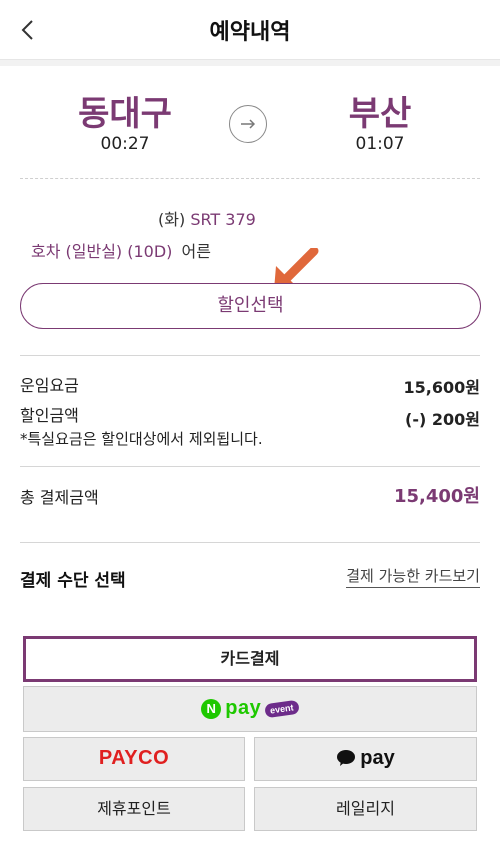  Describe the element at coordinates (250, 355) in the screenshot. I see `fees-divider` at that location.